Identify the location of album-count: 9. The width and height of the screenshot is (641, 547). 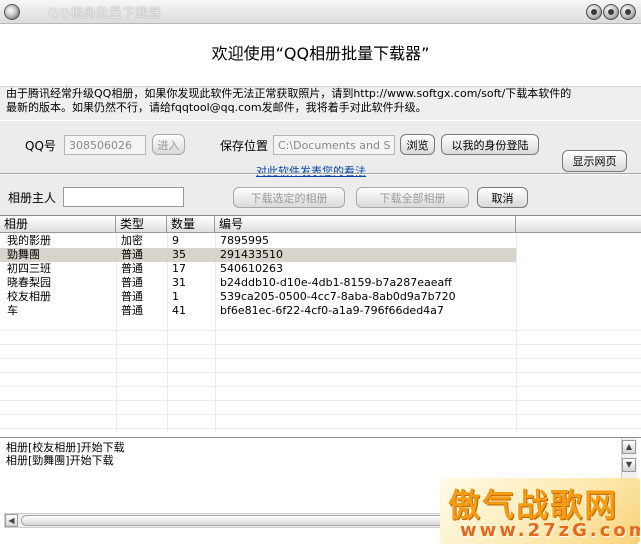
(175, 240).